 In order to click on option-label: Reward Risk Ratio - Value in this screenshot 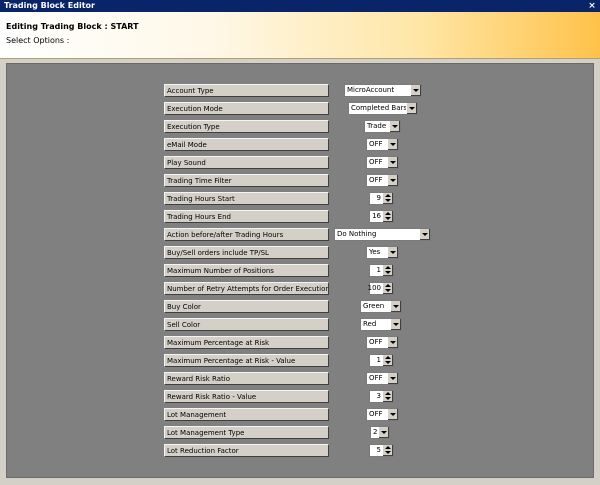, I will do `click(246, 396)`.